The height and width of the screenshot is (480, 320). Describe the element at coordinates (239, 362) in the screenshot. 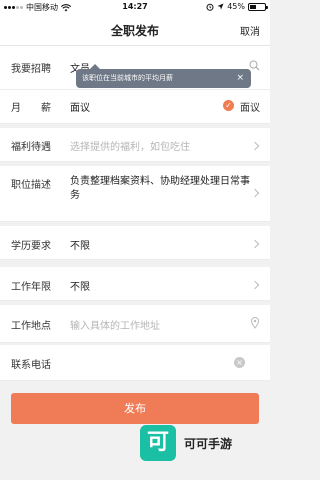

I see `clear-icon: ×` at that location.